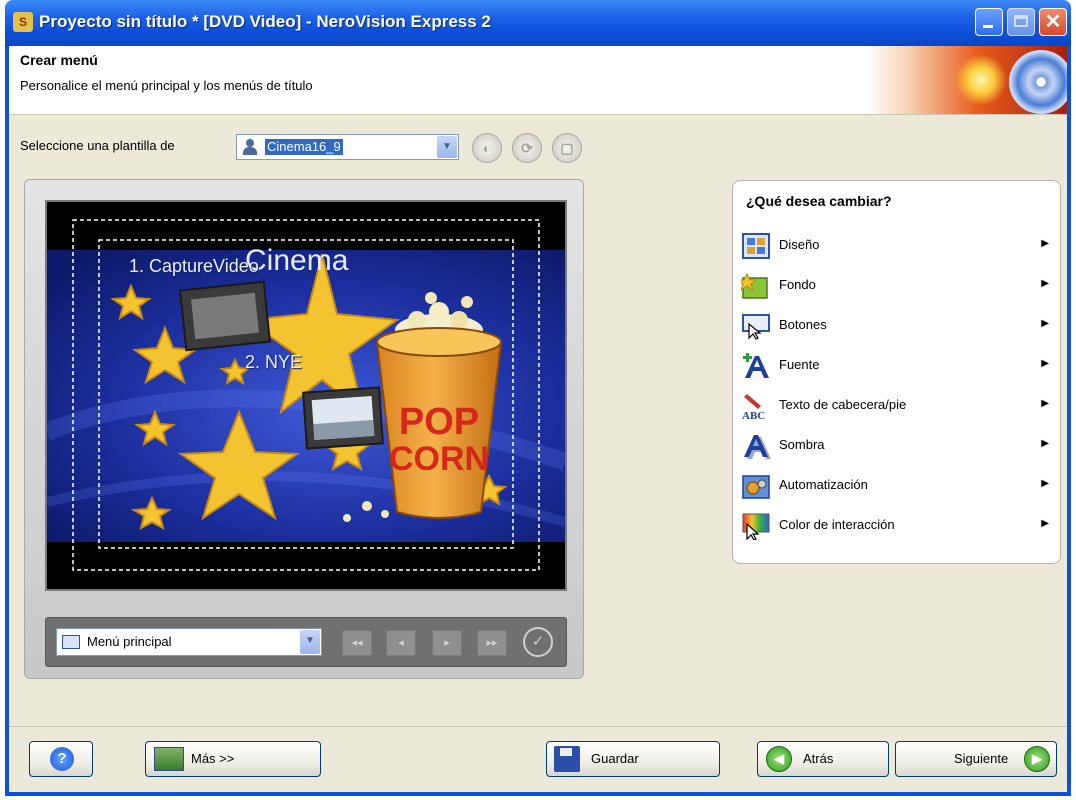 The width and height of the screenshot is (1076, 800). What do you see at coordinates (273, 362) in the screenshot?
I see `menu-item-2: 2. NYE` at bounding box center [273, 362].